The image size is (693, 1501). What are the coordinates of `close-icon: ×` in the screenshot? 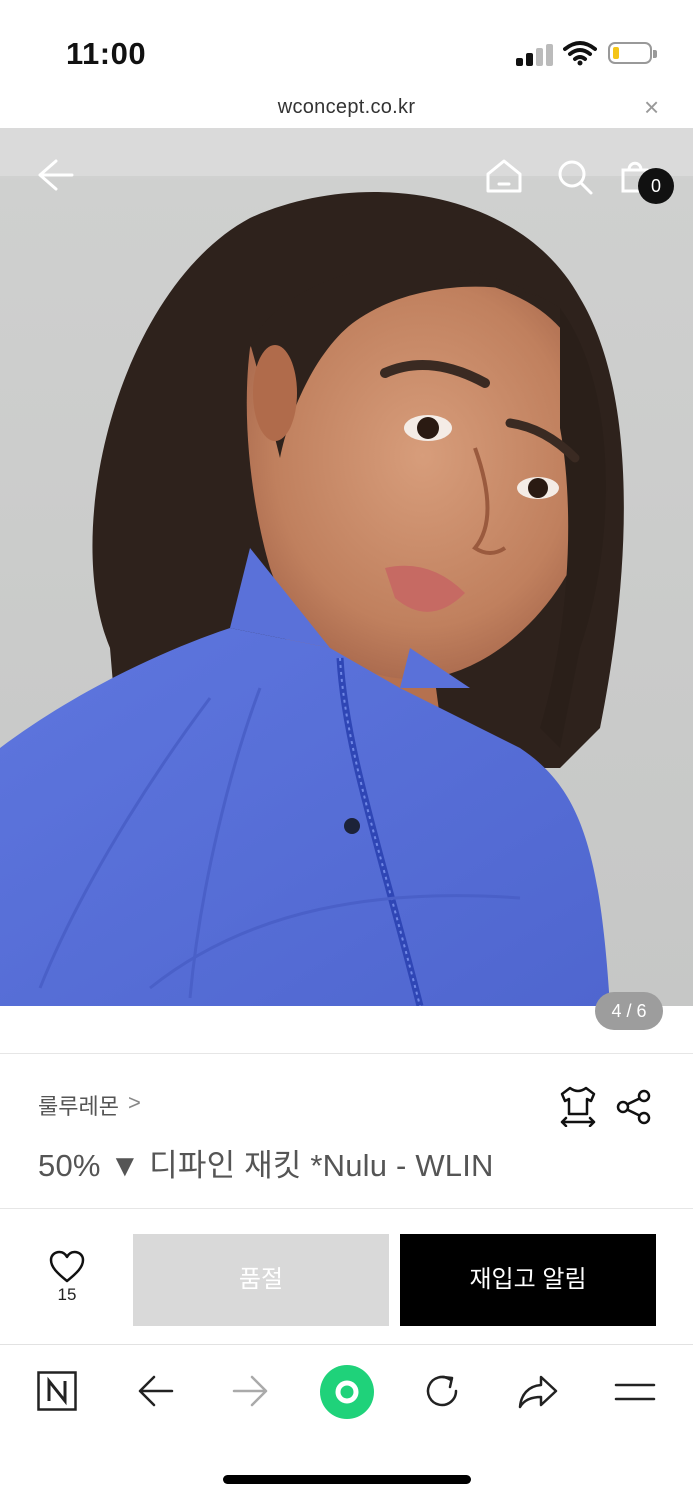 It's located at (651, 107).